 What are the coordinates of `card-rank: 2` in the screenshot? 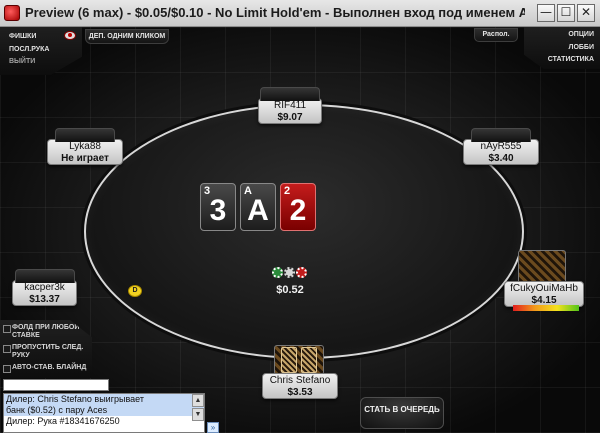 It's located at (298, 210).